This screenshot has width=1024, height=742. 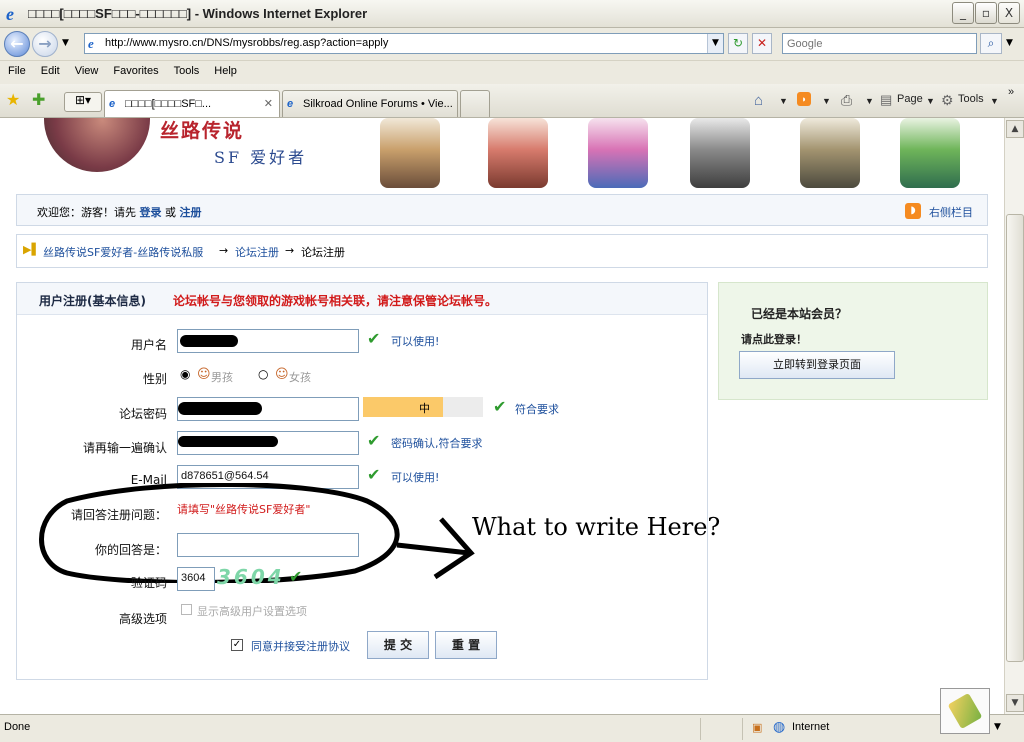 I want to click on agree-label: 同意并接受注册协议, so click(x=300, y=646).